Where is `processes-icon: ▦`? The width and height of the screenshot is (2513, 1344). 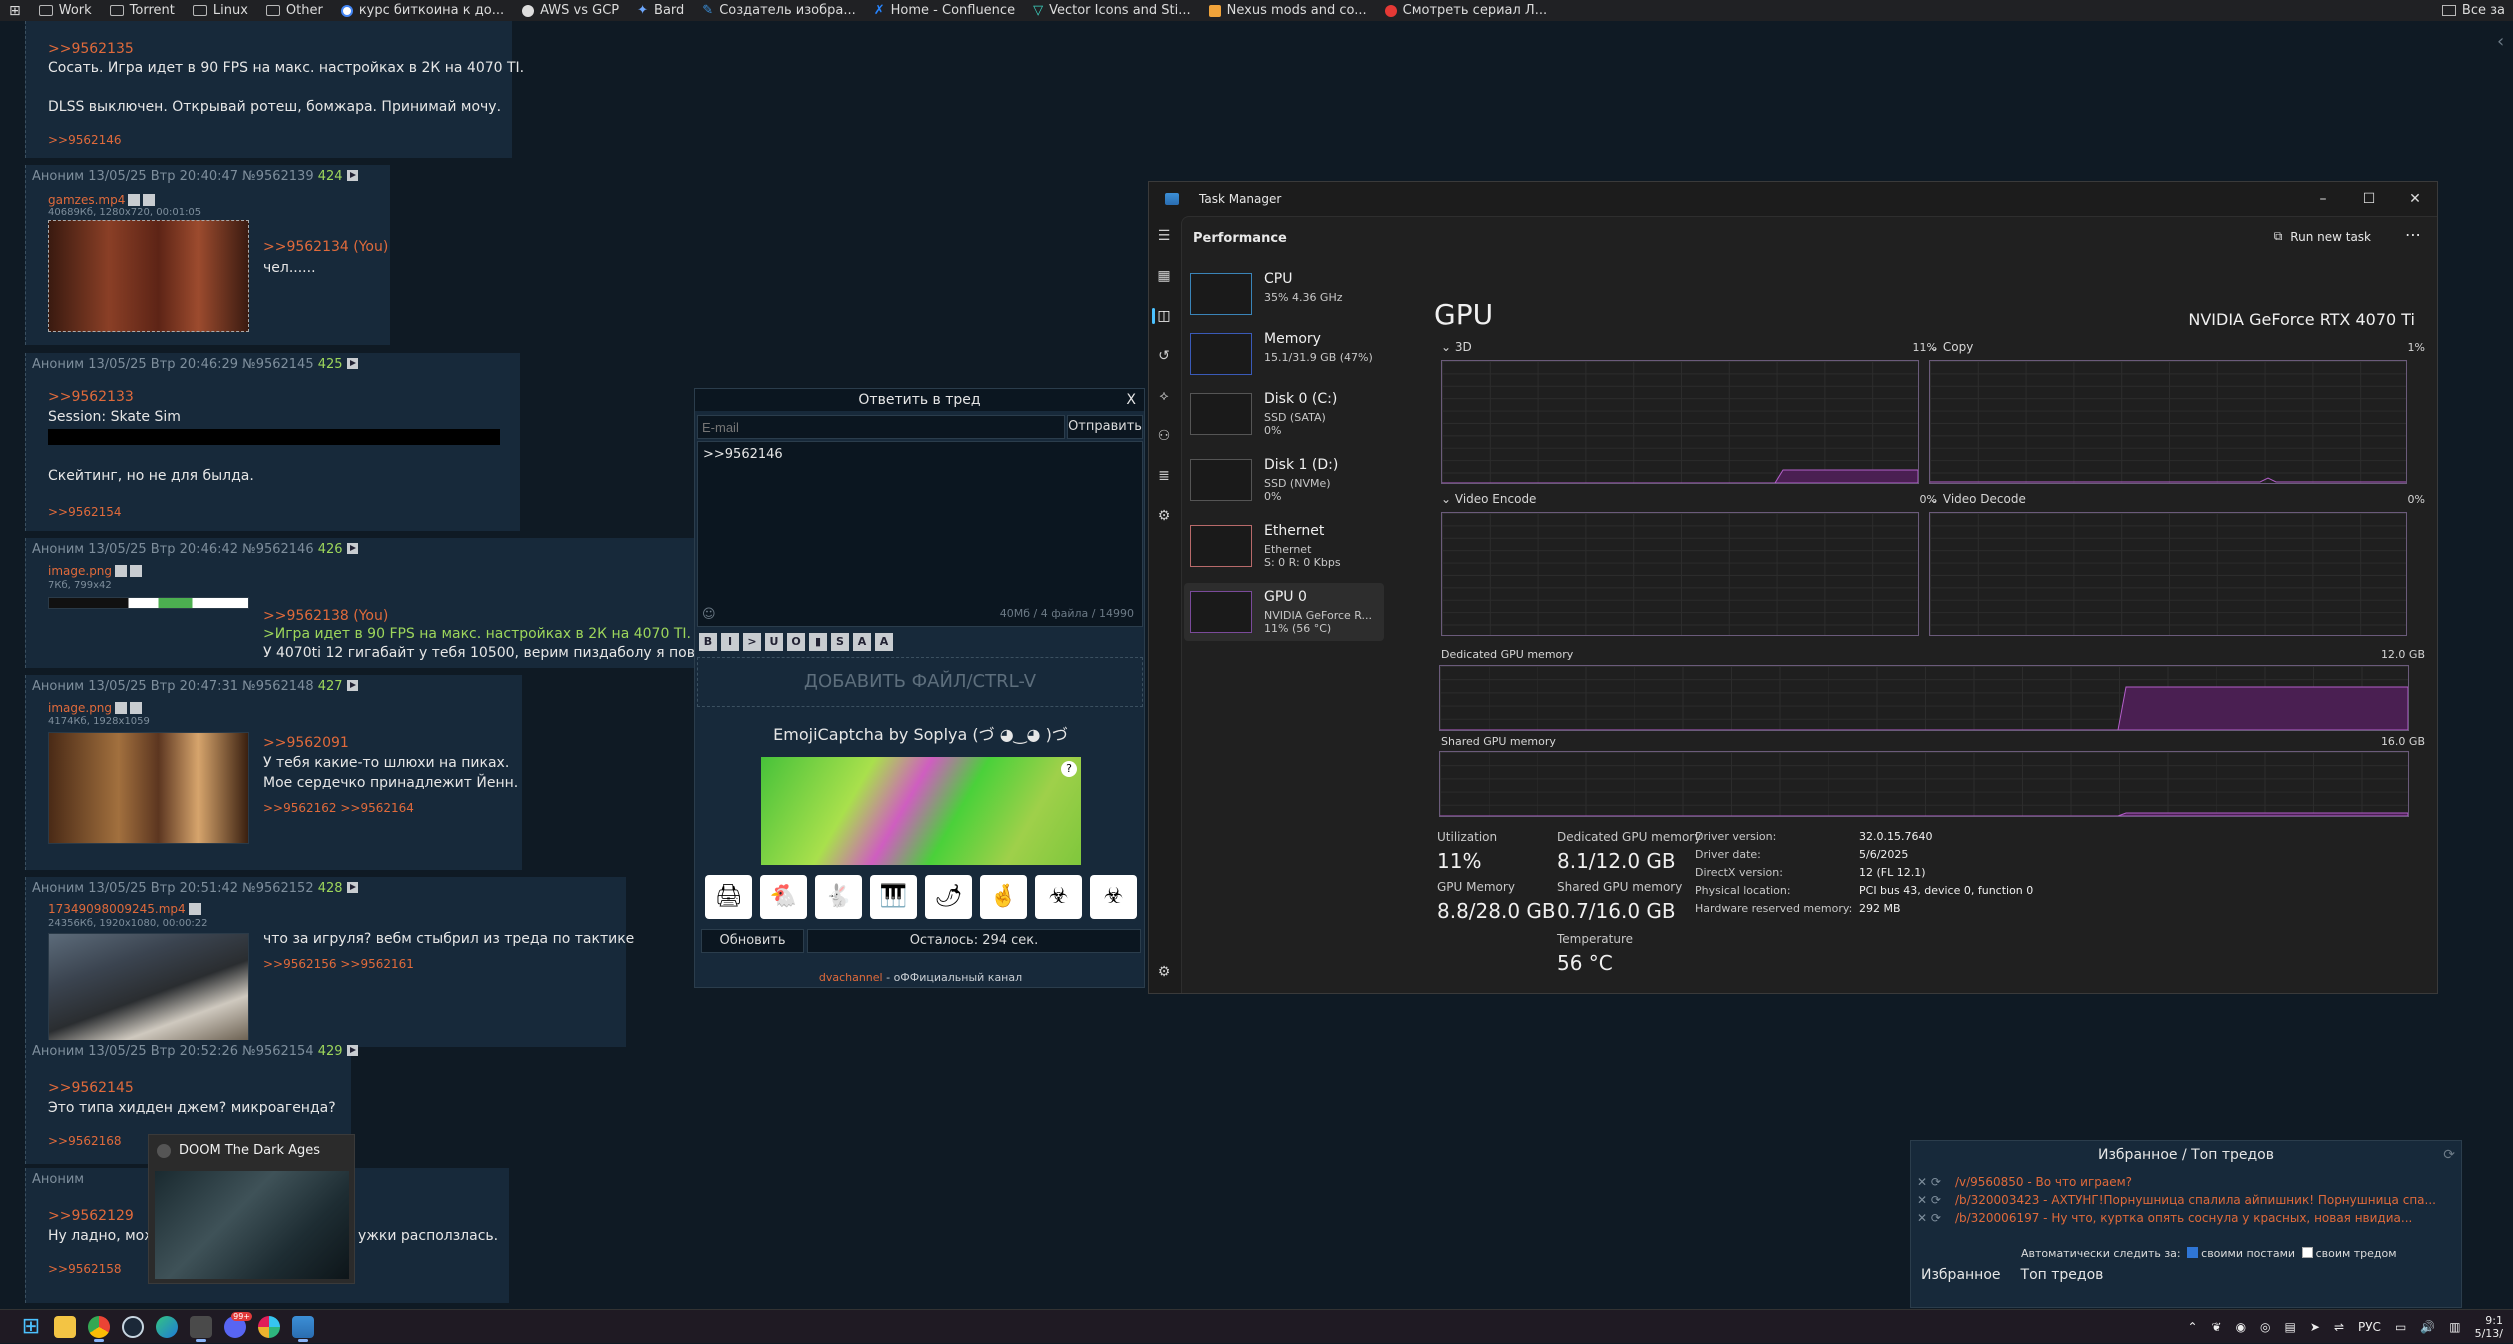
processes-icon: ▦ is located at coordinates (1164, 276).